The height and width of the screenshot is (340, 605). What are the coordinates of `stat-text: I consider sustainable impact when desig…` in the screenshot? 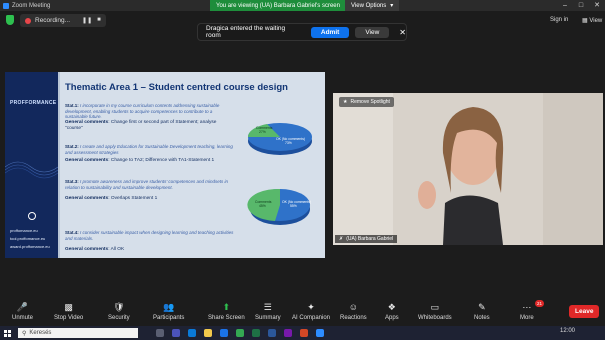 It's located at (149, 235).